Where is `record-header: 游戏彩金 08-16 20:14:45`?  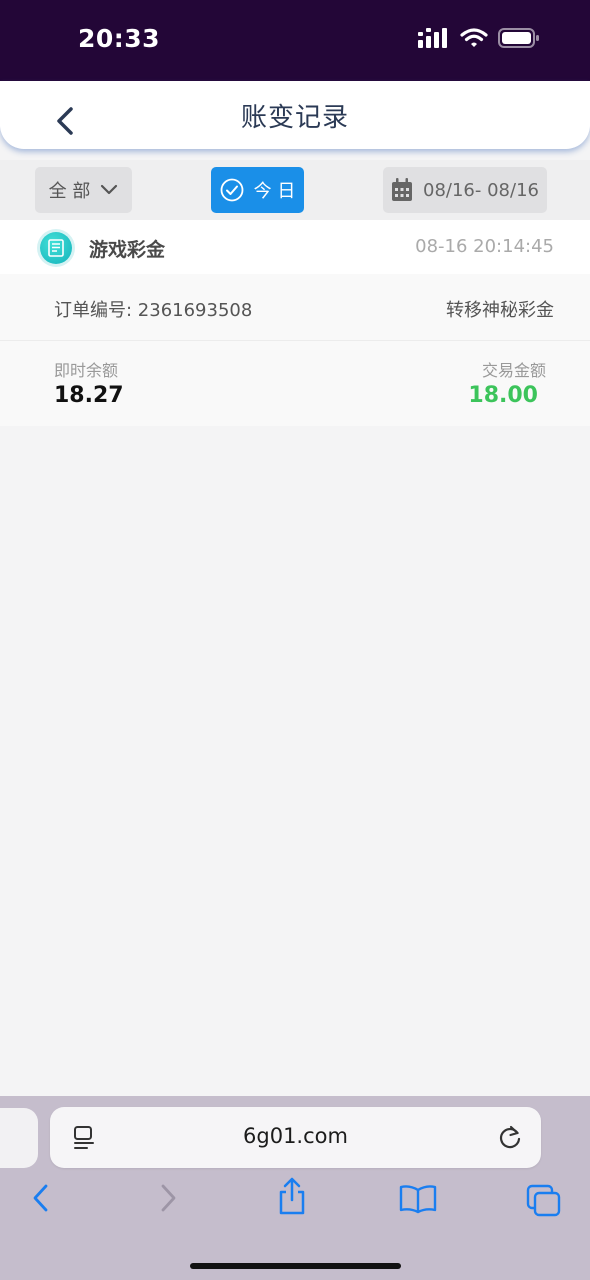 record-header: 游戏彩金 08-16 20:14:45 is located at coordinates (295, 247).